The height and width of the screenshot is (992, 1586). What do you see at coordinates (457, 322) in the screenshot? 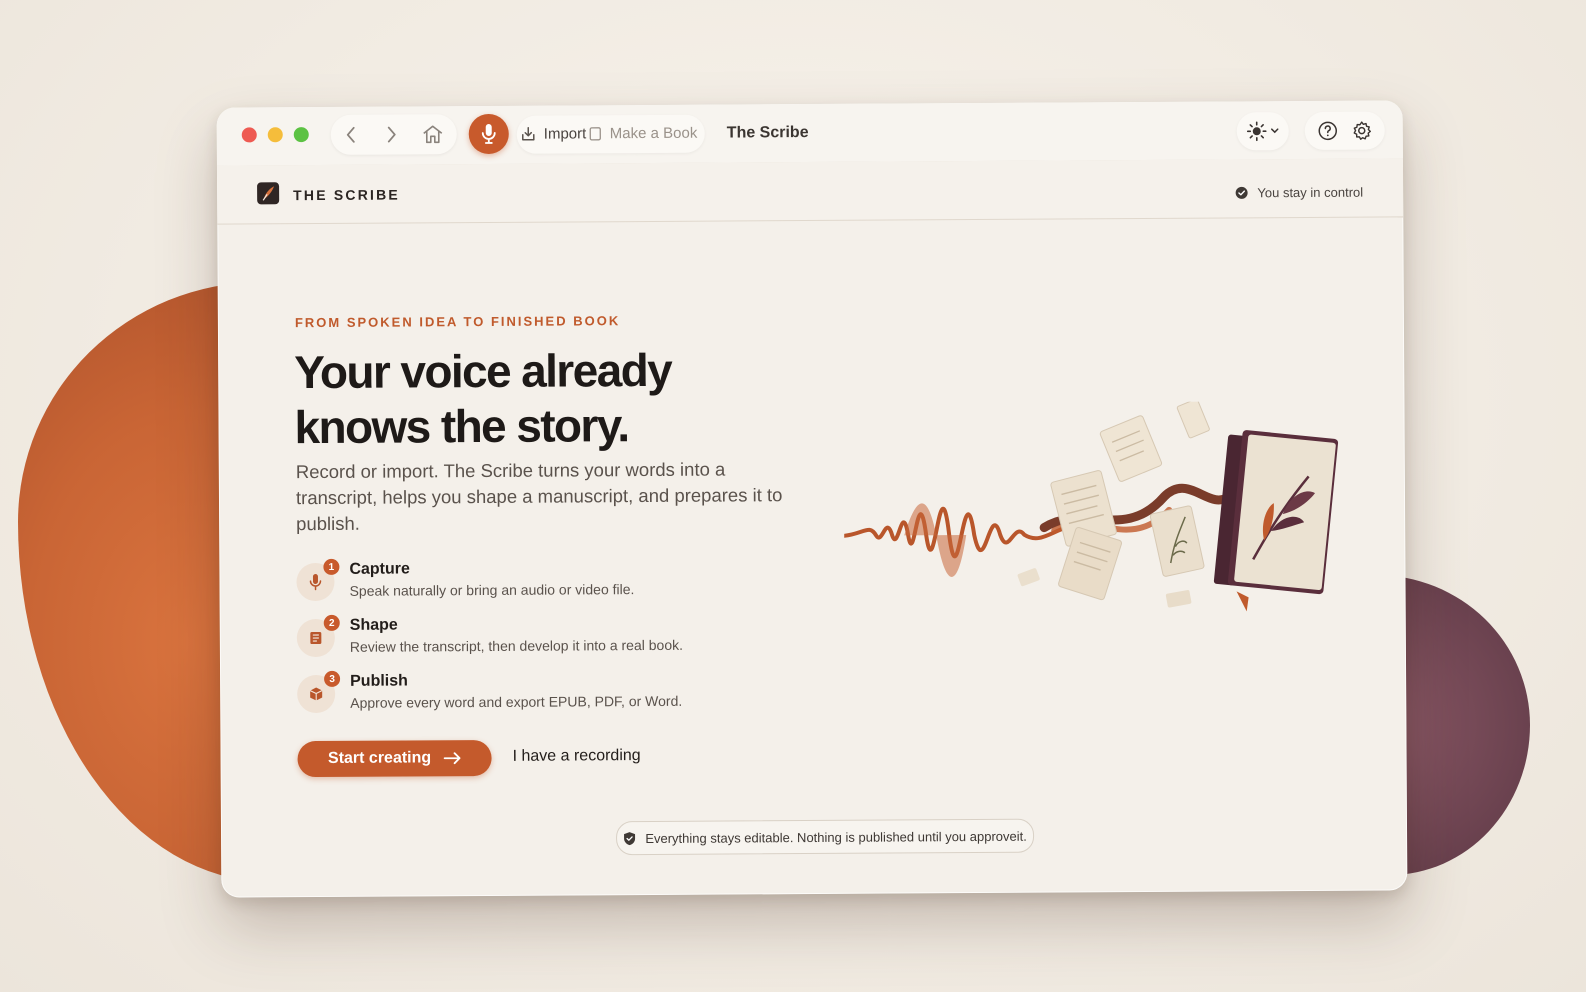
I see `eyebrow-text: FROM SPOKEN IDEA TO FINISHED BOOK` at bounding box center [457, 322].